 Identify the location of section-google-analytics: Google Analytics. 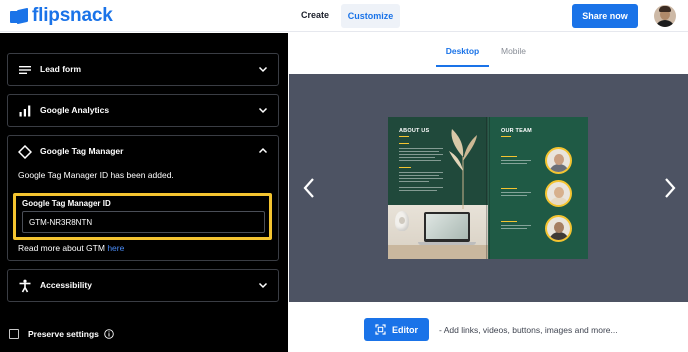
(143, 110).